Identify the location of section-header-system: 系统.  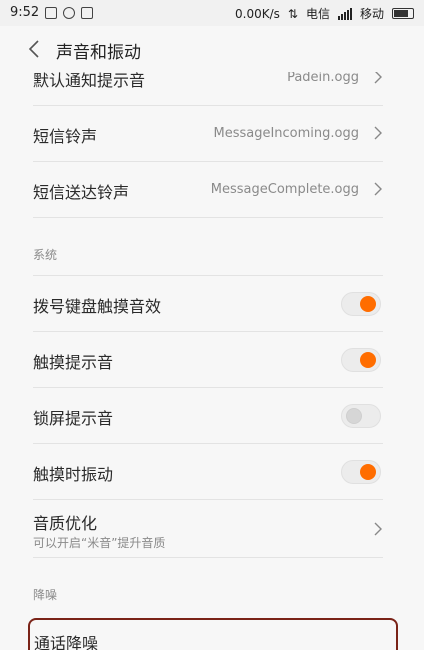
(208, 247).